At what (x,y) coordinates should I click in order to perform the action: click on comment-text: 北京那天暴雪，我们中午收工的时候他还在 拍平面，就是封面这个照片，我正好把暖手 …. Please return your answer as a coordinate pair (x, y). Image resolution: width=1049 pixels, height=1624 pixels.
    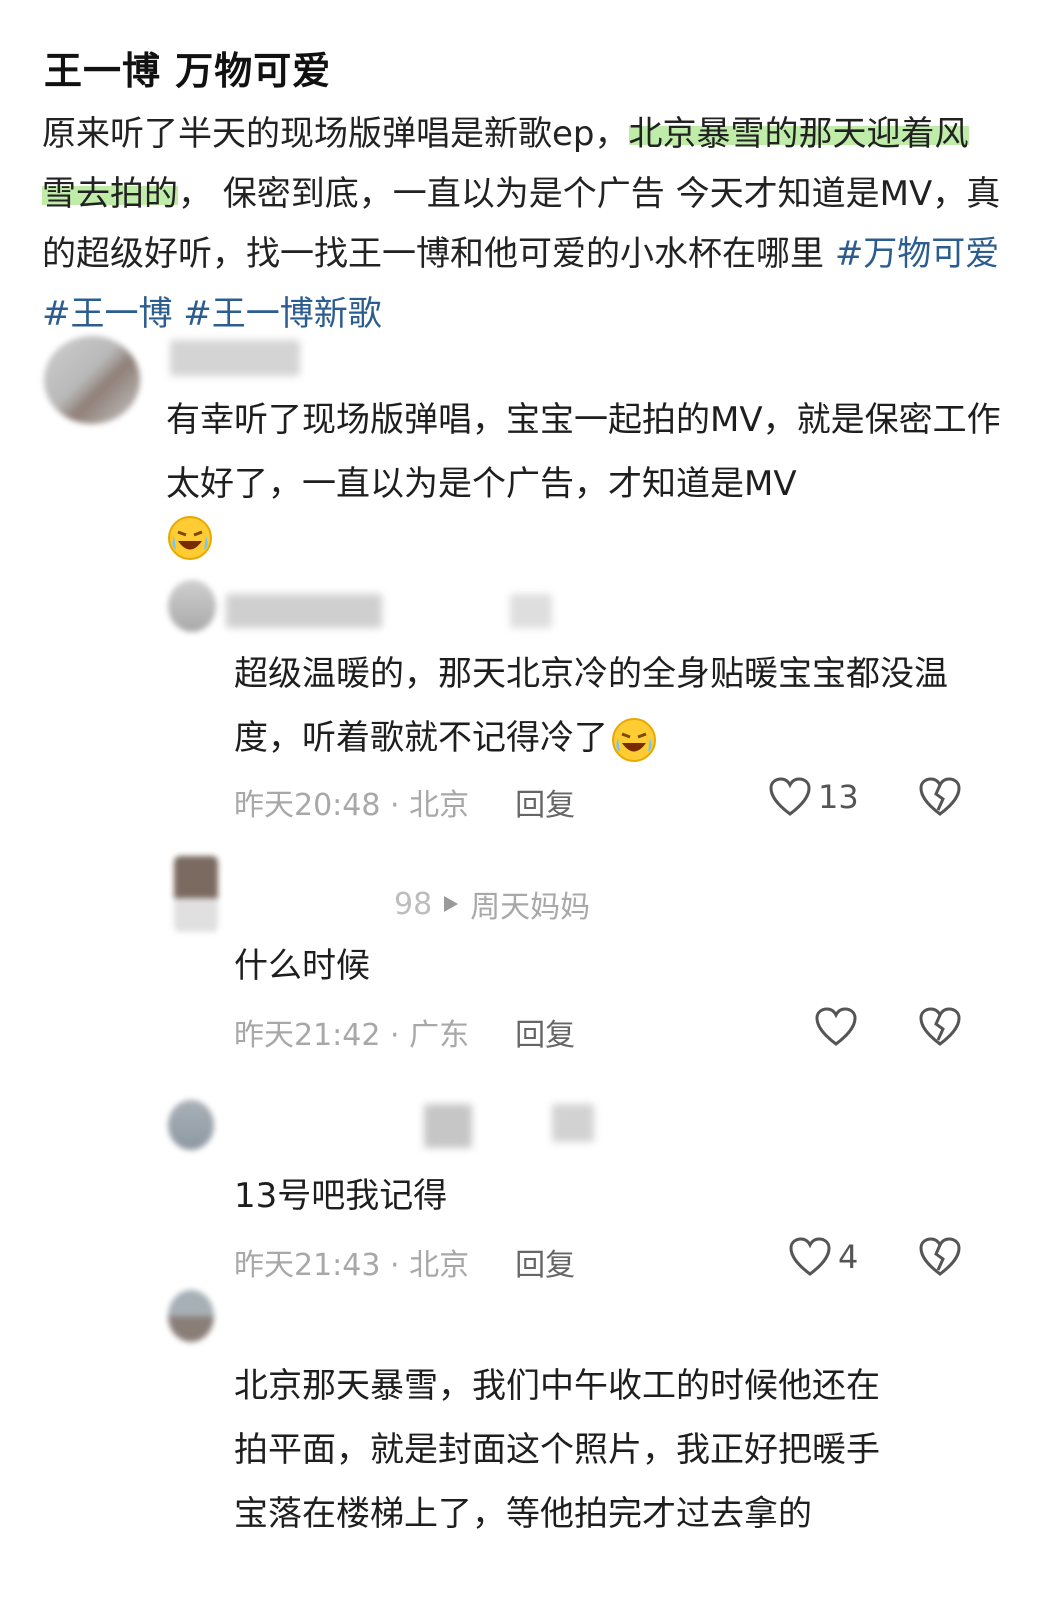
    Looking at the image, I should click on (614, 1450).